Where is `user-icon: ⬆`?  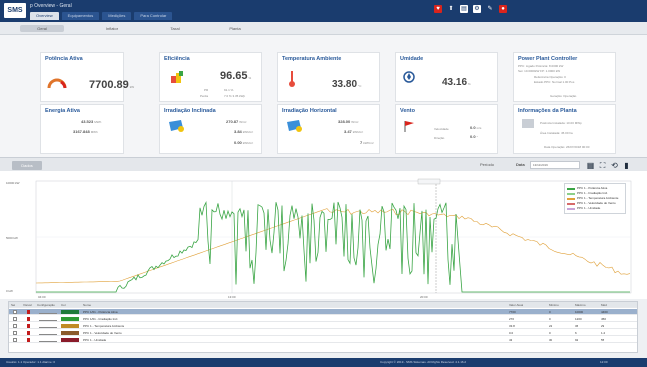 user-icon: ⬆ is located at coordinates (451, 9).